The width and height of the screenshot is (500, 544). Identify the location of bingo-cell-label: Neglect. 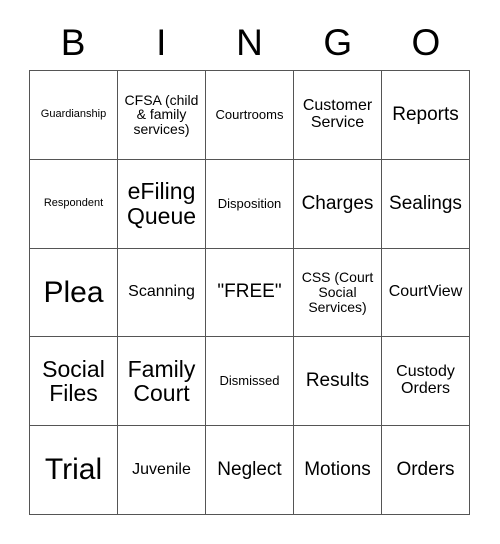
(249, 470).